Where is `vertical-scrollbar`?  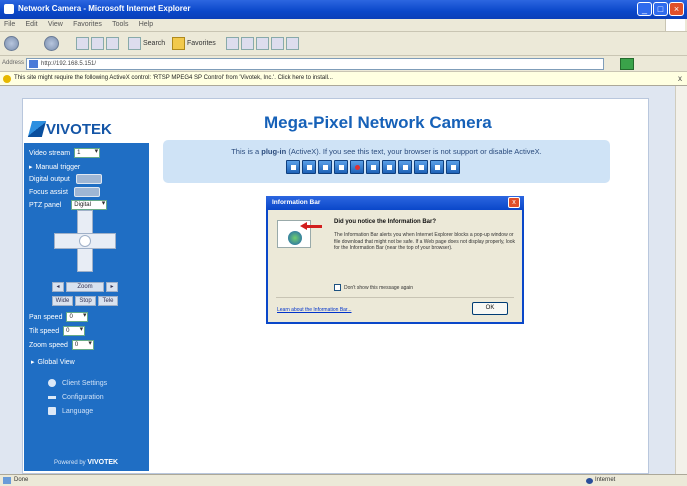
vertical-scrollbar is located at coordinates (681, 280).